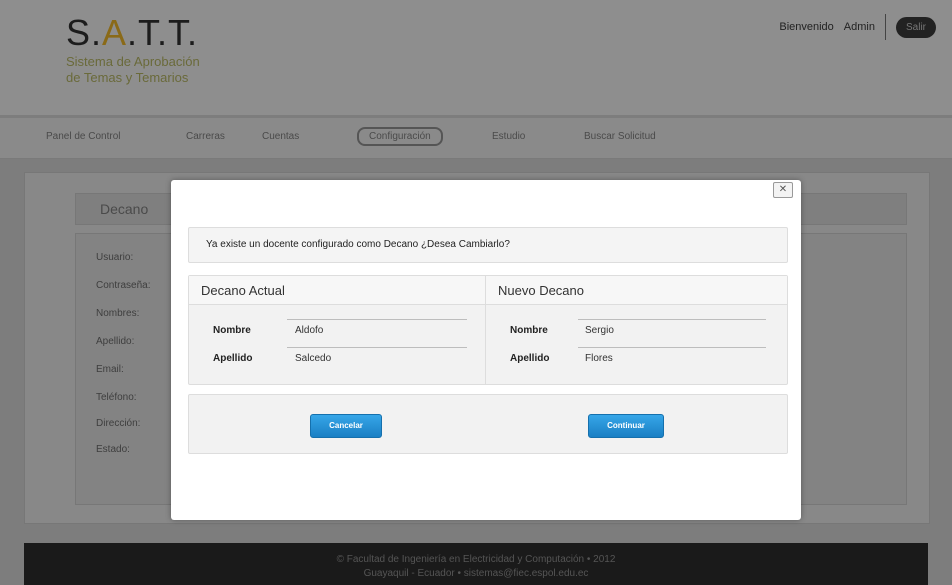 This screenshot has height=585, width=952. Describe the element at coordinates (783, 190) in the screenshot. I see `close-icon: ✕` at that location.